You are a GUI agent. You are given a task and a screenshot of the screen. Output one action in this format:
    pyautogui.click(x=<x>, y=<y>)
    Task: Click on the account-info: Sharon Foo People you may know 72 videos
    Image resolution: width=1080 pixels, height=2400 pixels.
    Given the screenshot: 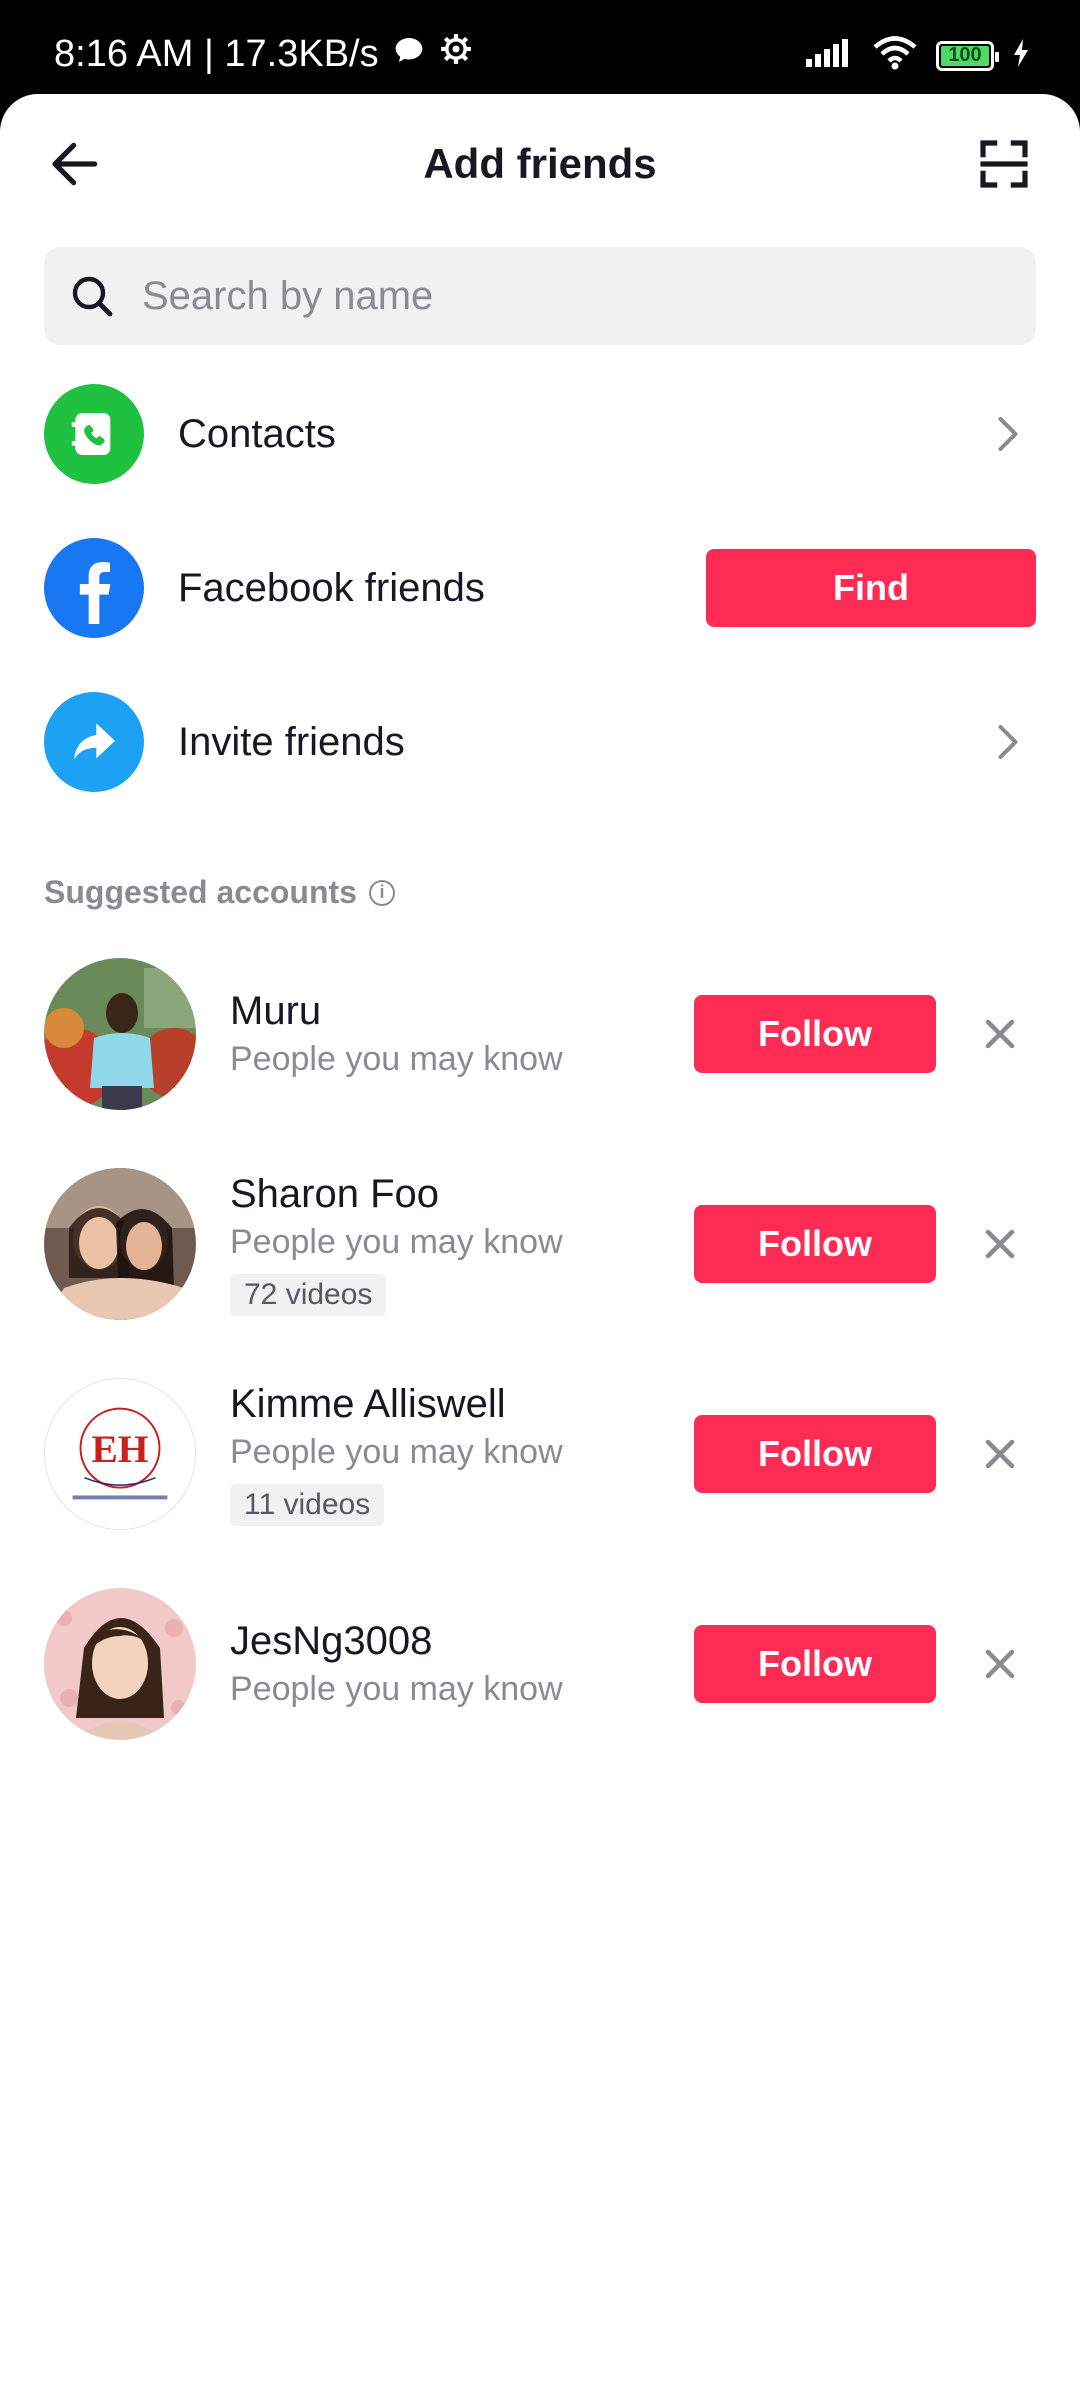 What is the action you would take?
    pyautogui.click(x=462, y=1244)
    